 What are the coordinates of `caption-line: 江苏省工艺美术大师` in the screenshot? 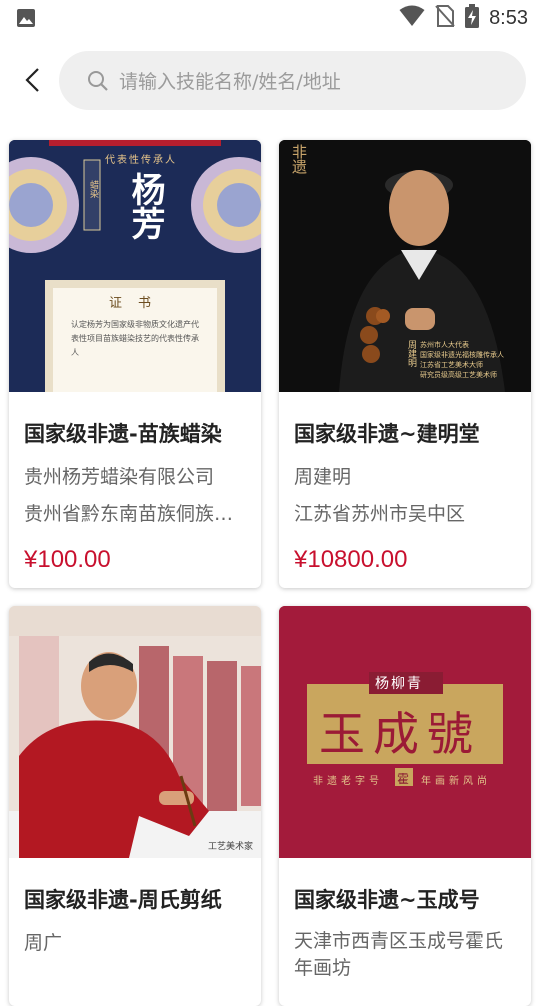 It's located at (451, 365).